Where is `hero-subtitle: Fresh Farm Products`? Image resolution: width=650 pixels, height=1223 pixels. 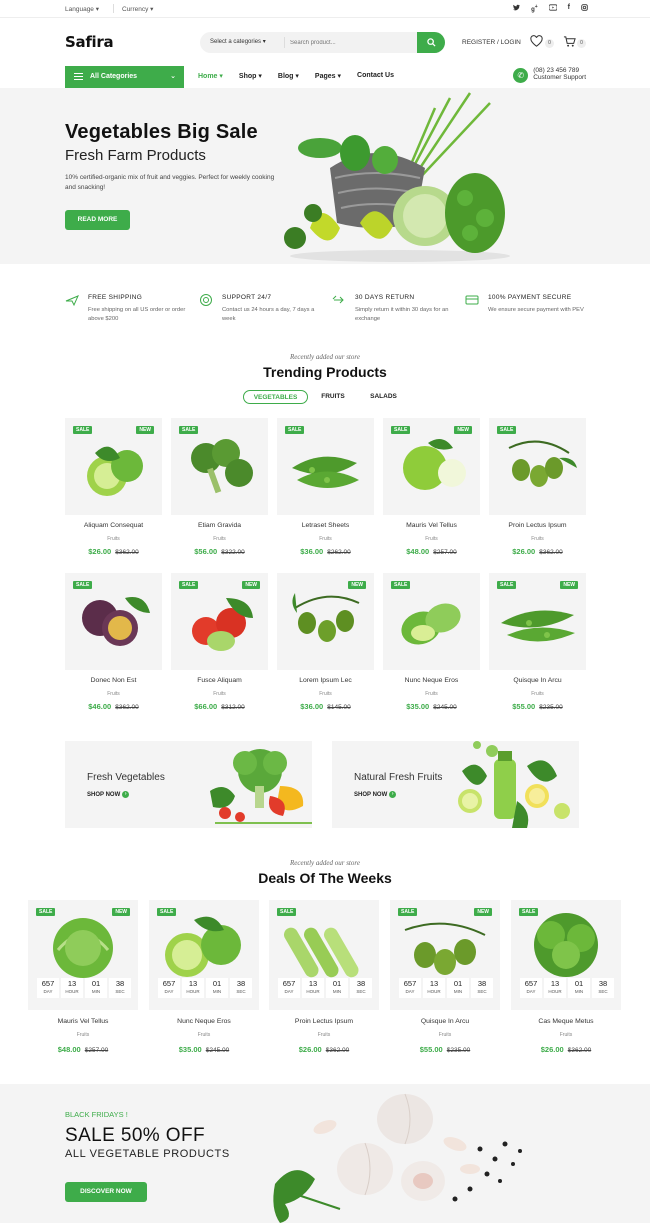 hero-subtitle: Fresh Farm Products is located at coordinates (135, 155).